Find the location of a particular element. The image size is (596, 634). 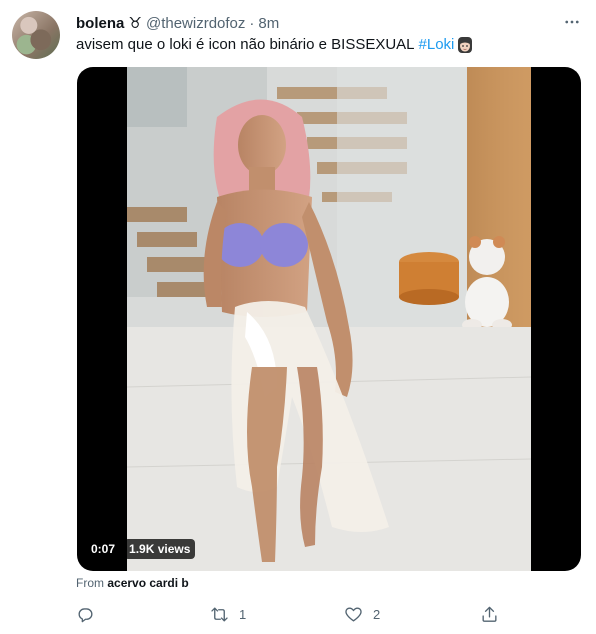

share-icon is located at coordinates (489, 614).